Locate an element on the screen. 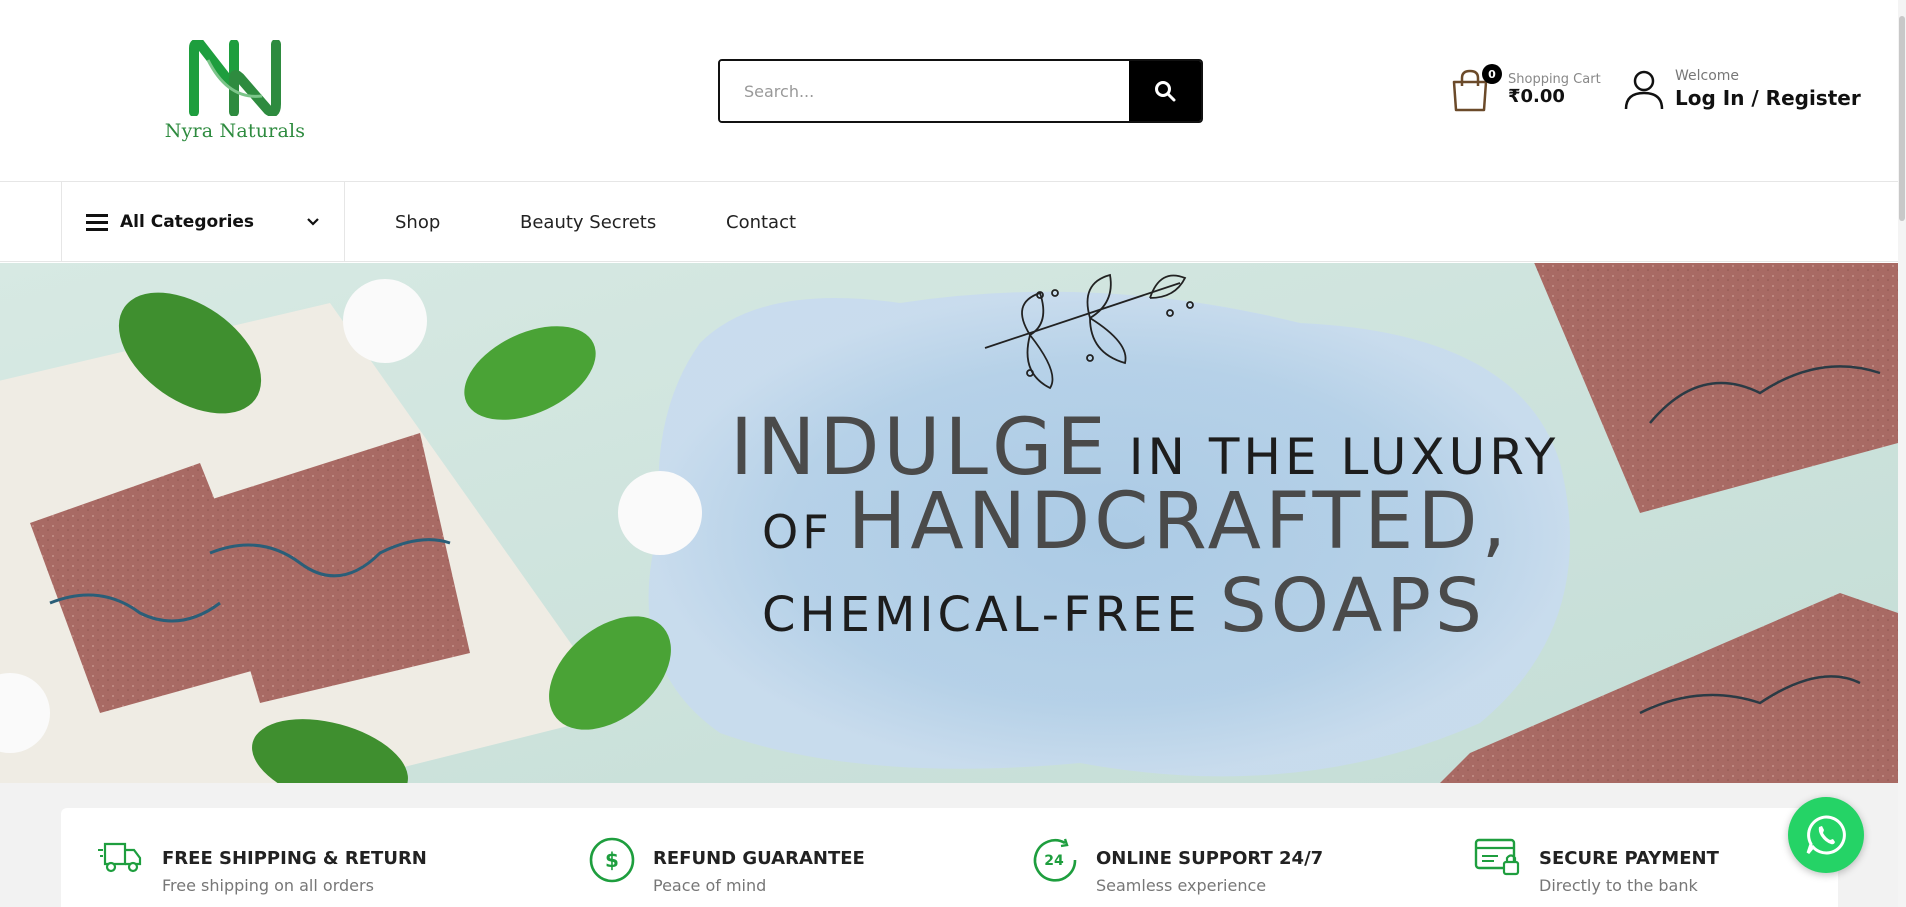  chevron-down-icon is located at coordinates (313, 222).